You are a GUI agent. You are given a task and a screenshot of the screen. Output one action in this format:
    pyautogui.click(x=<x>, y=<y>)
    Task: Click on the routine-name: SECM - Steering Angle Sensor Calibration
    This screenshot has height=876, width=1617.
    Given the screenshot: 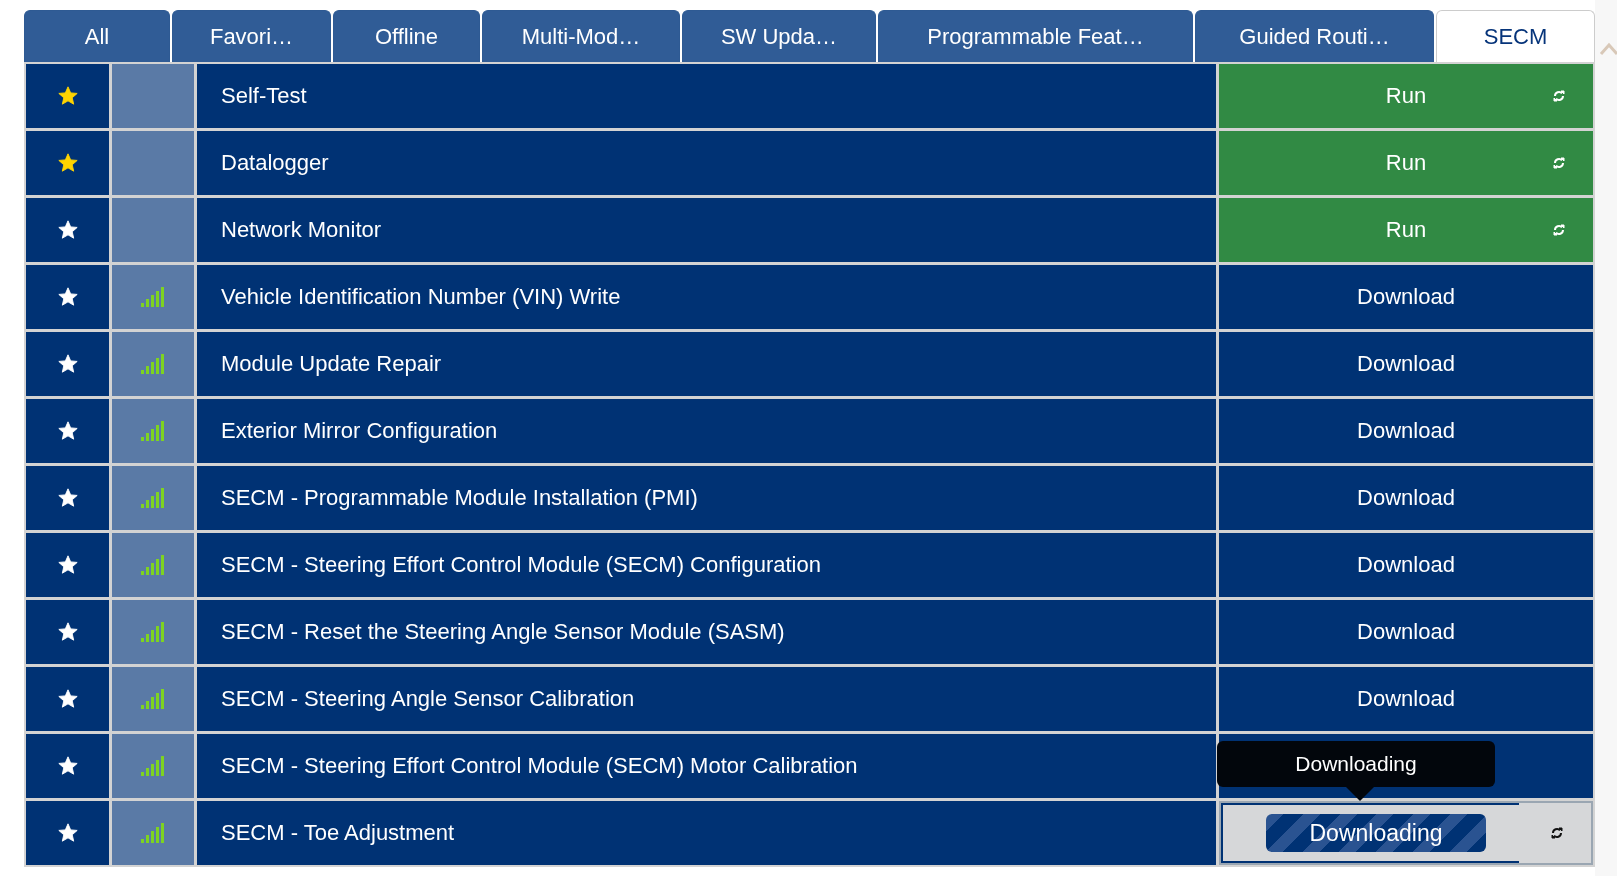 What is the action you would take?
    pyautogui.click(x=706, y=699)
    